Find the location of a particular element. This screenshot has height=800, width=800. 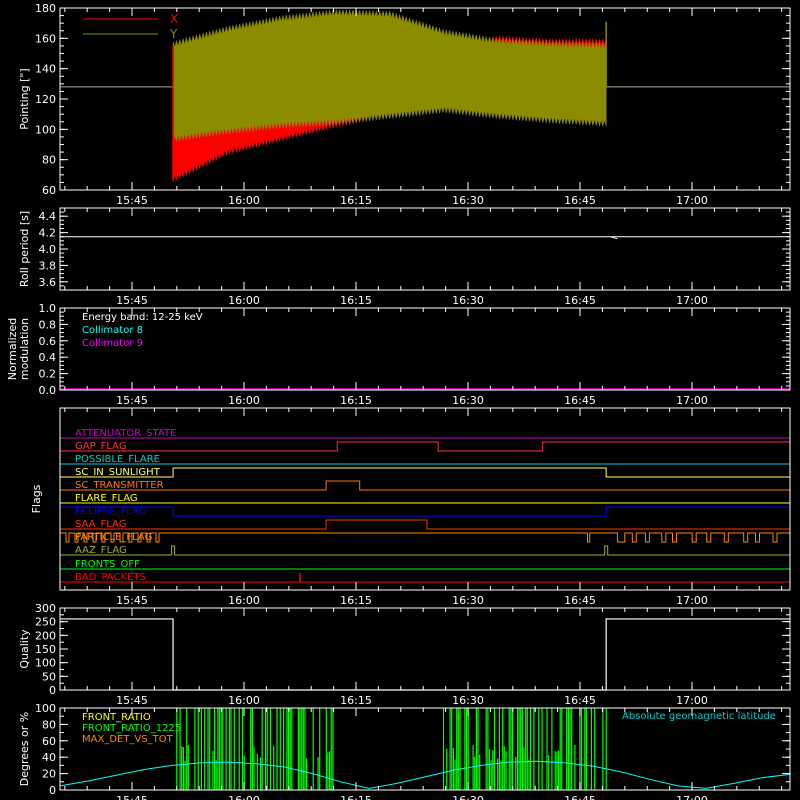

panel-1-xtick-label: 15:45 is located at coordinates (132, 300).